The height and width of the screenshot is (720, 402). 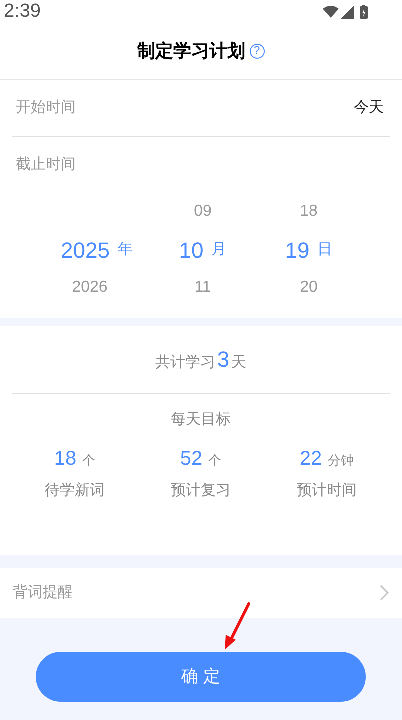 I want to click on picker-value: 09, so click(x=203, y=212).